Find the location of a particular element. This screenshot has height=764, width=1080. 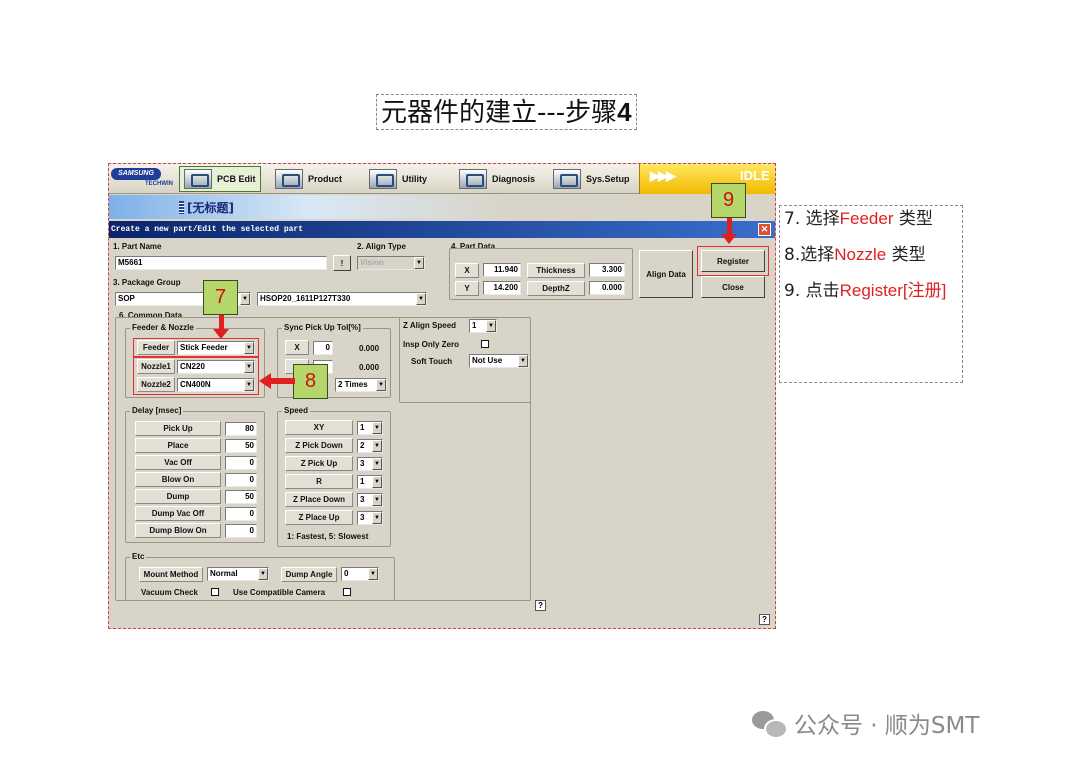

tab-label: Product is located at coordinates (325, 179).